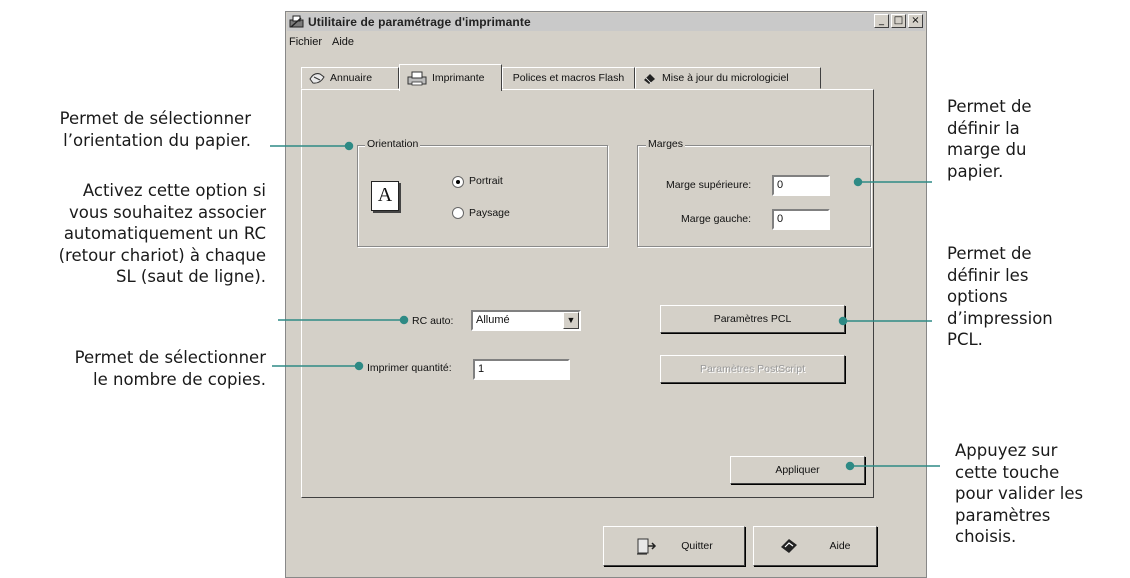 The width and height of the screenshot is (1130, 578). I want to click on callout-dot-quantity, so click(359, 366).